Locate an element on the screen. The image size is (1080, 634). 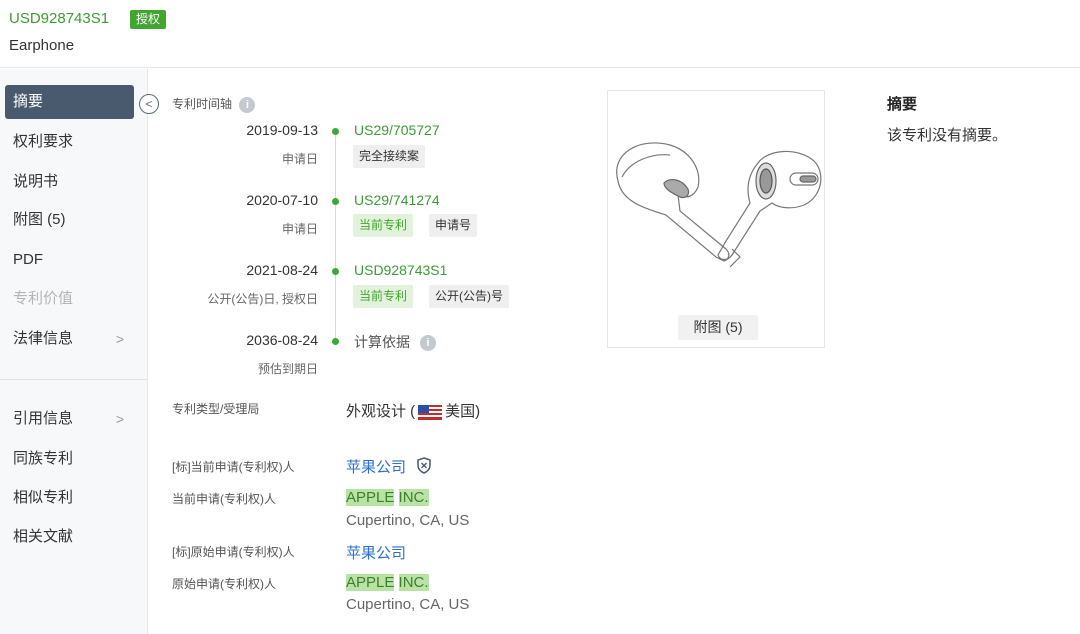
std-original-applicant-label: [标]原始申请(专利权)人 is located at coordinates (233, 552).